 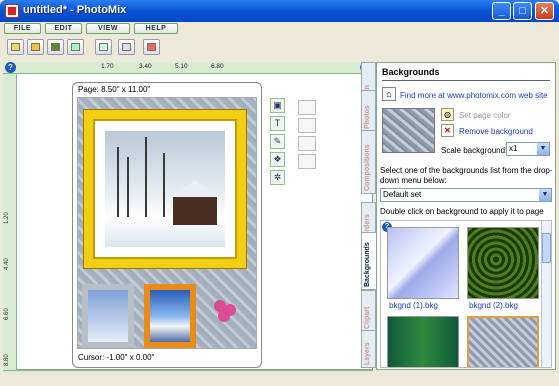 What do you see at coordinates (493, 305) in the screenshot?
I see `background-caption: bkgnd (2).bkg` at bounding box center [493, 305].